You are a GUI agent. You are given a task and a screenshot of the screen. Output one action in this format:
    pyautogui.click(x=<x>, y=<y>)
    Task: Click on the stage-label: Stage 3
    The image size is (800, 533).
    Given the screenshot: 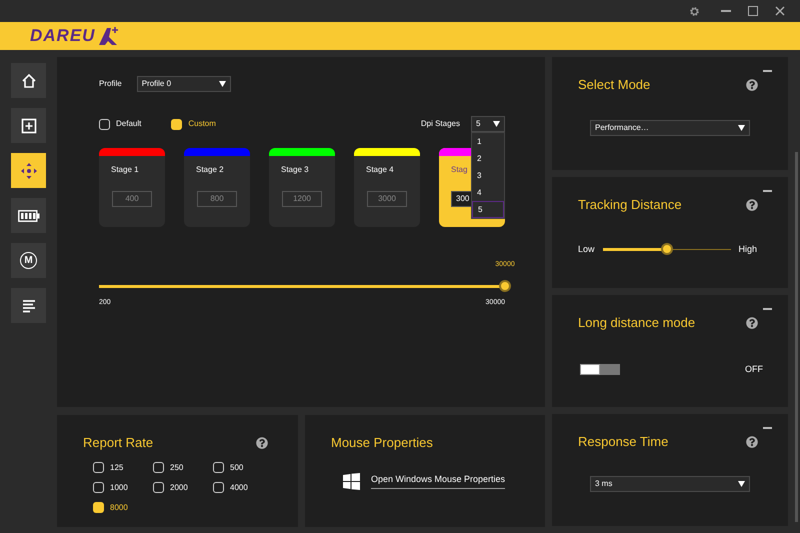 What is the action you would take?
    pyautogui.click(x=295, y=170)
    